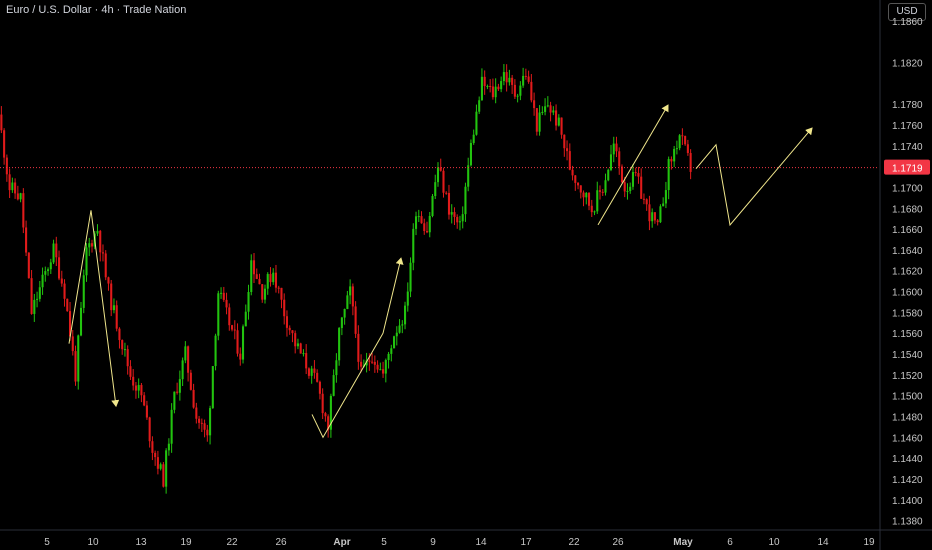 The width and height of the screenshot is (932, 550). What do you see at coordinates (341, 542) in the screenshot?
I see `time-tick-label: Apr` at bounding box center [341, 542].